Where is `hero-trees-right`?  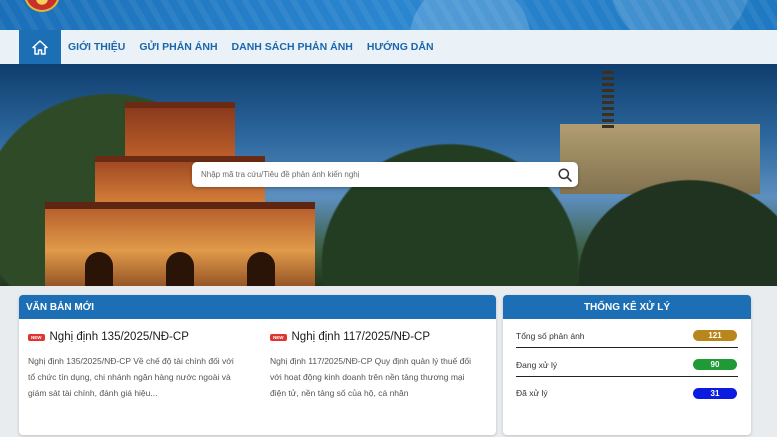
hero-trees-right is located at coordinates (668, 225).